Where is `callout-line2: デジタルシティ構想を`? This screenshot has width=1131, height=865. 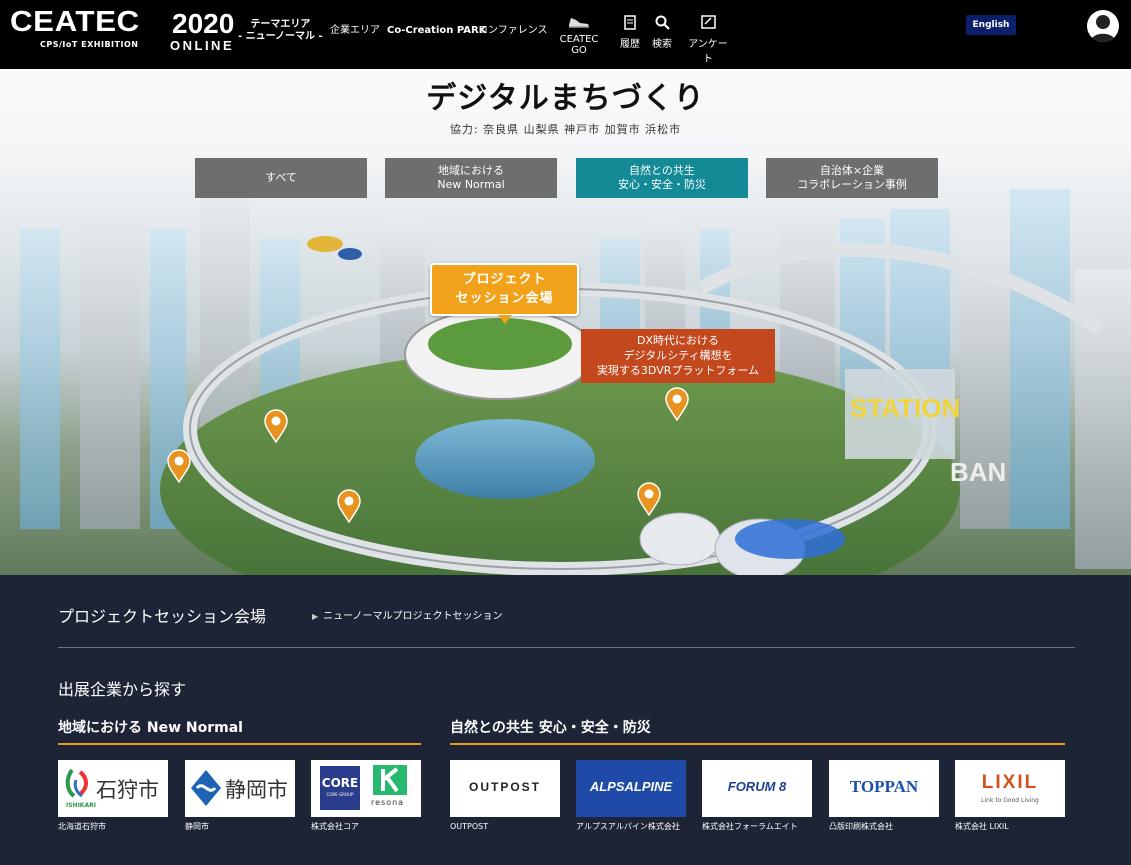
callout-line2: デジタルシティ構想を is located at coordinates (678, 355).